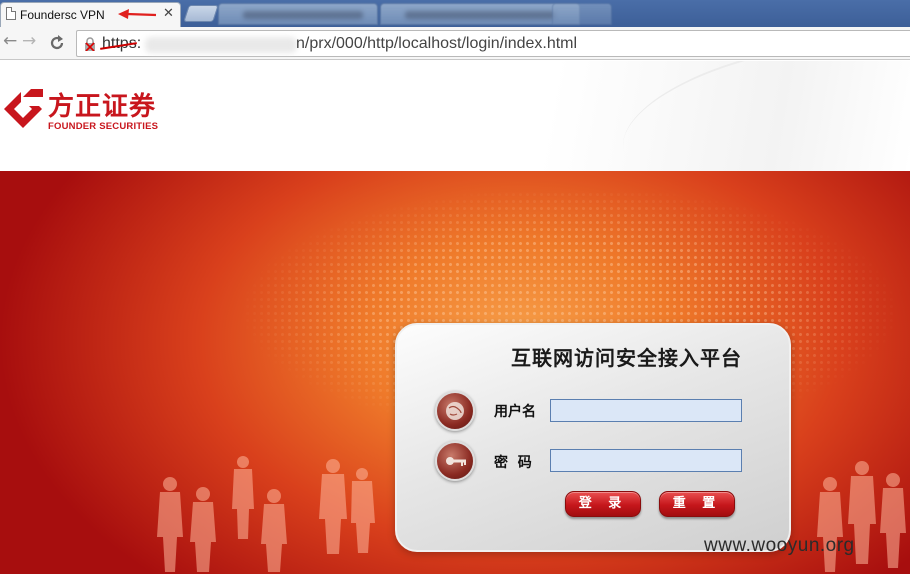  I want to click on logo-chinese-name: 方正证券, so click(102, 107).